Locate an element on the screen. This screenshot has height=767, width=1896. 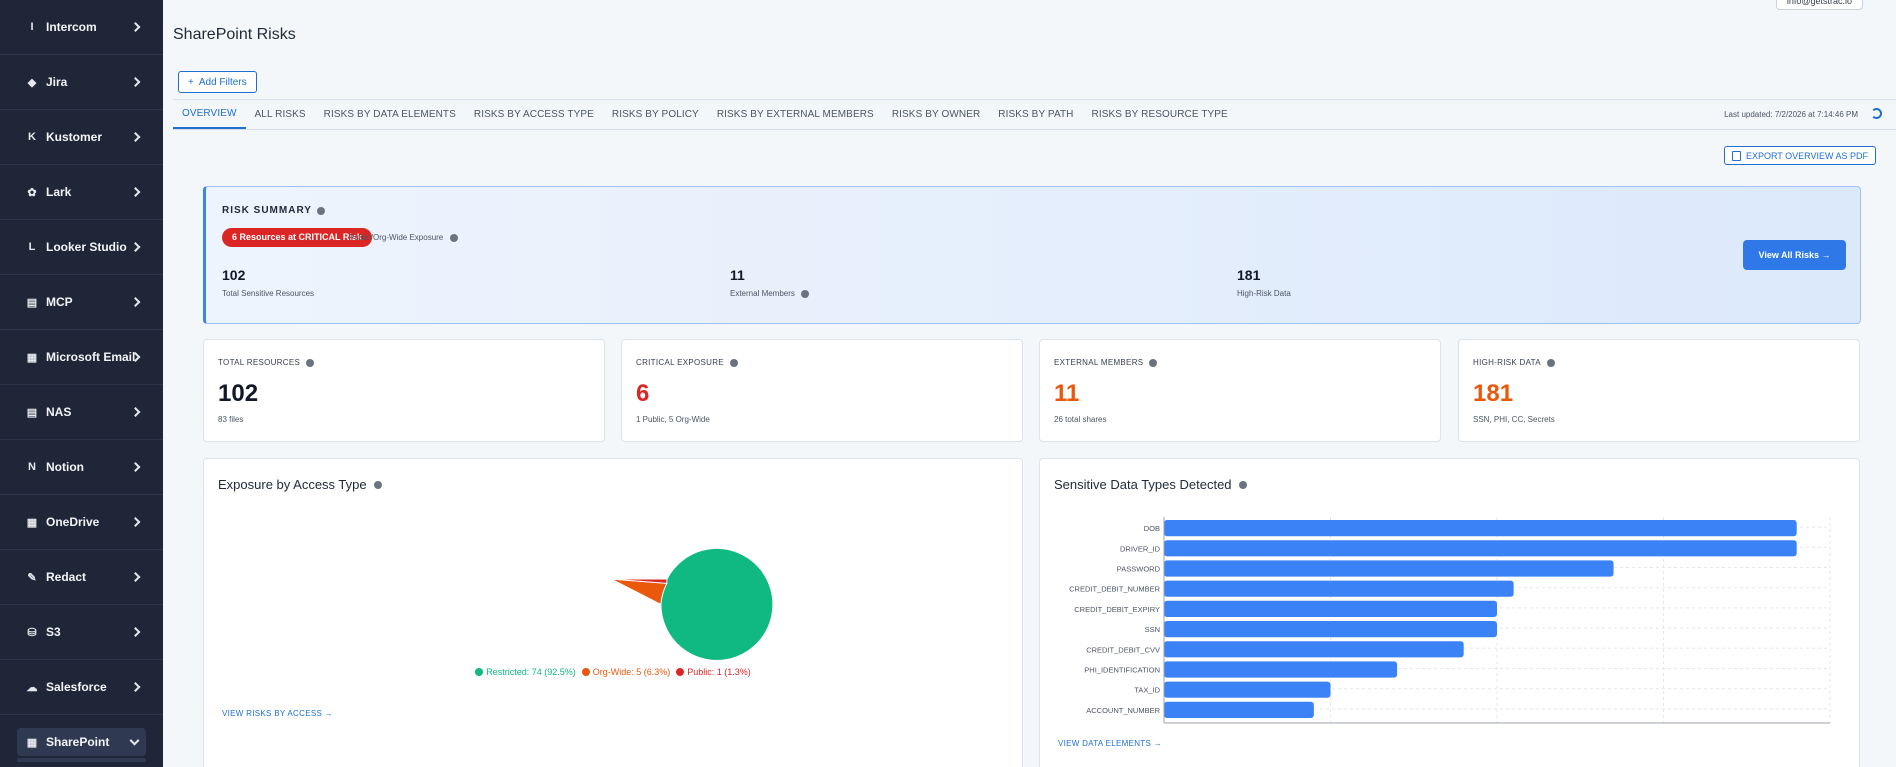
sidebar-item-label: OneDrive is located at coordinates (73, 522).